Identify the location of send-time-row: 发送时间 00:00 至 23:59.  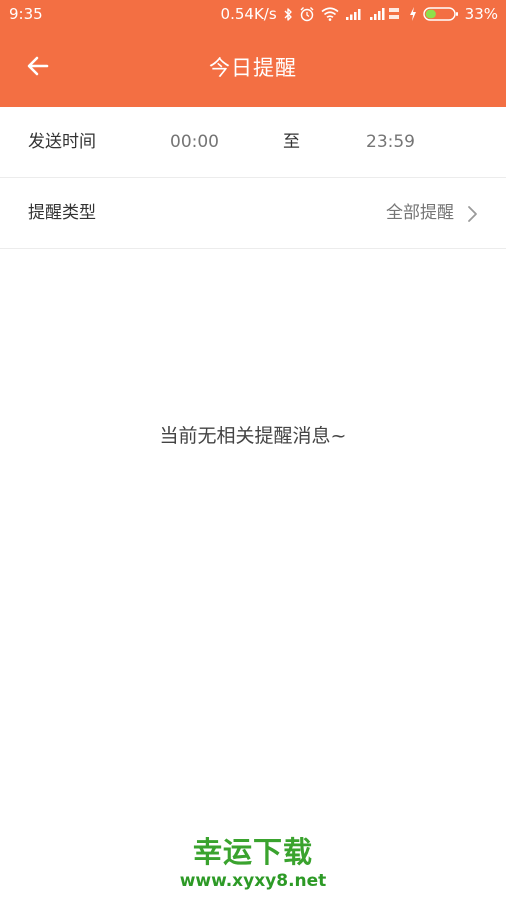
(253, 142).